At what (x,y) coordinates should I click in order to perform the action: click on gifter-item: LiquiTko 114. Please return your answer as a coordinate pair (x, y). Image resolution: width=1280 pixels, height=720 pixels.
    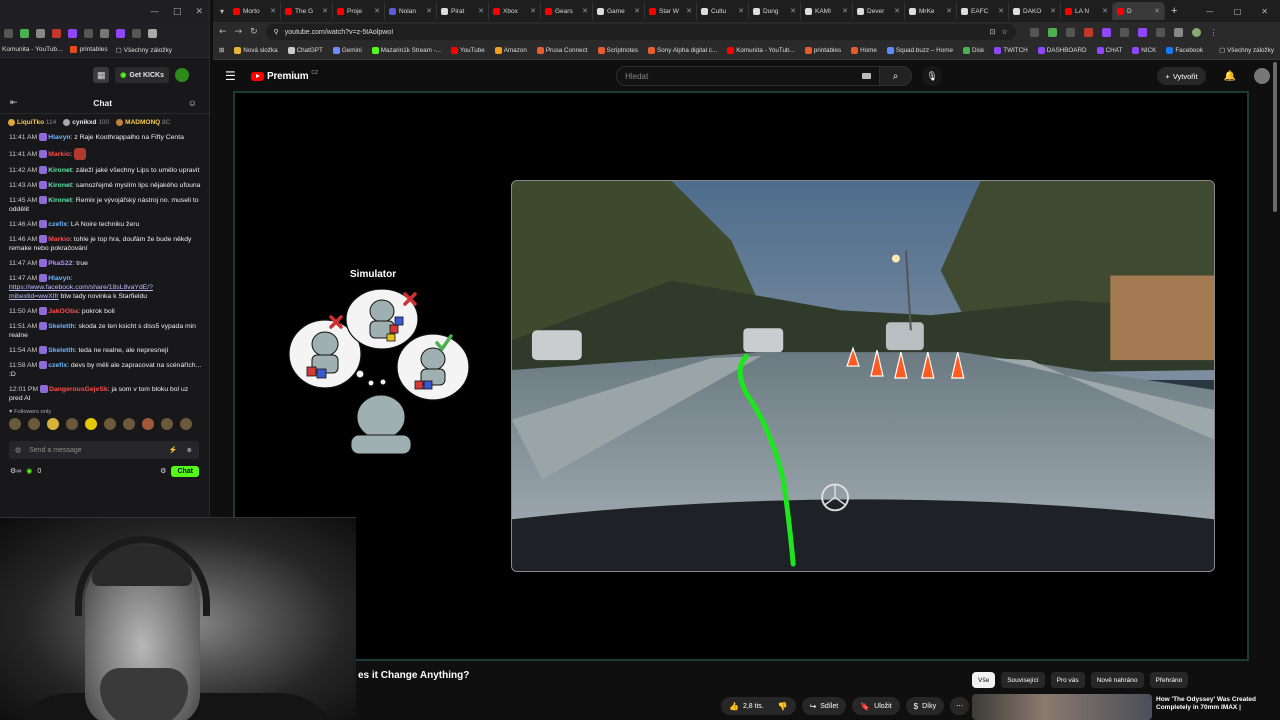
    Looking at the image, I should click on (32, 123).